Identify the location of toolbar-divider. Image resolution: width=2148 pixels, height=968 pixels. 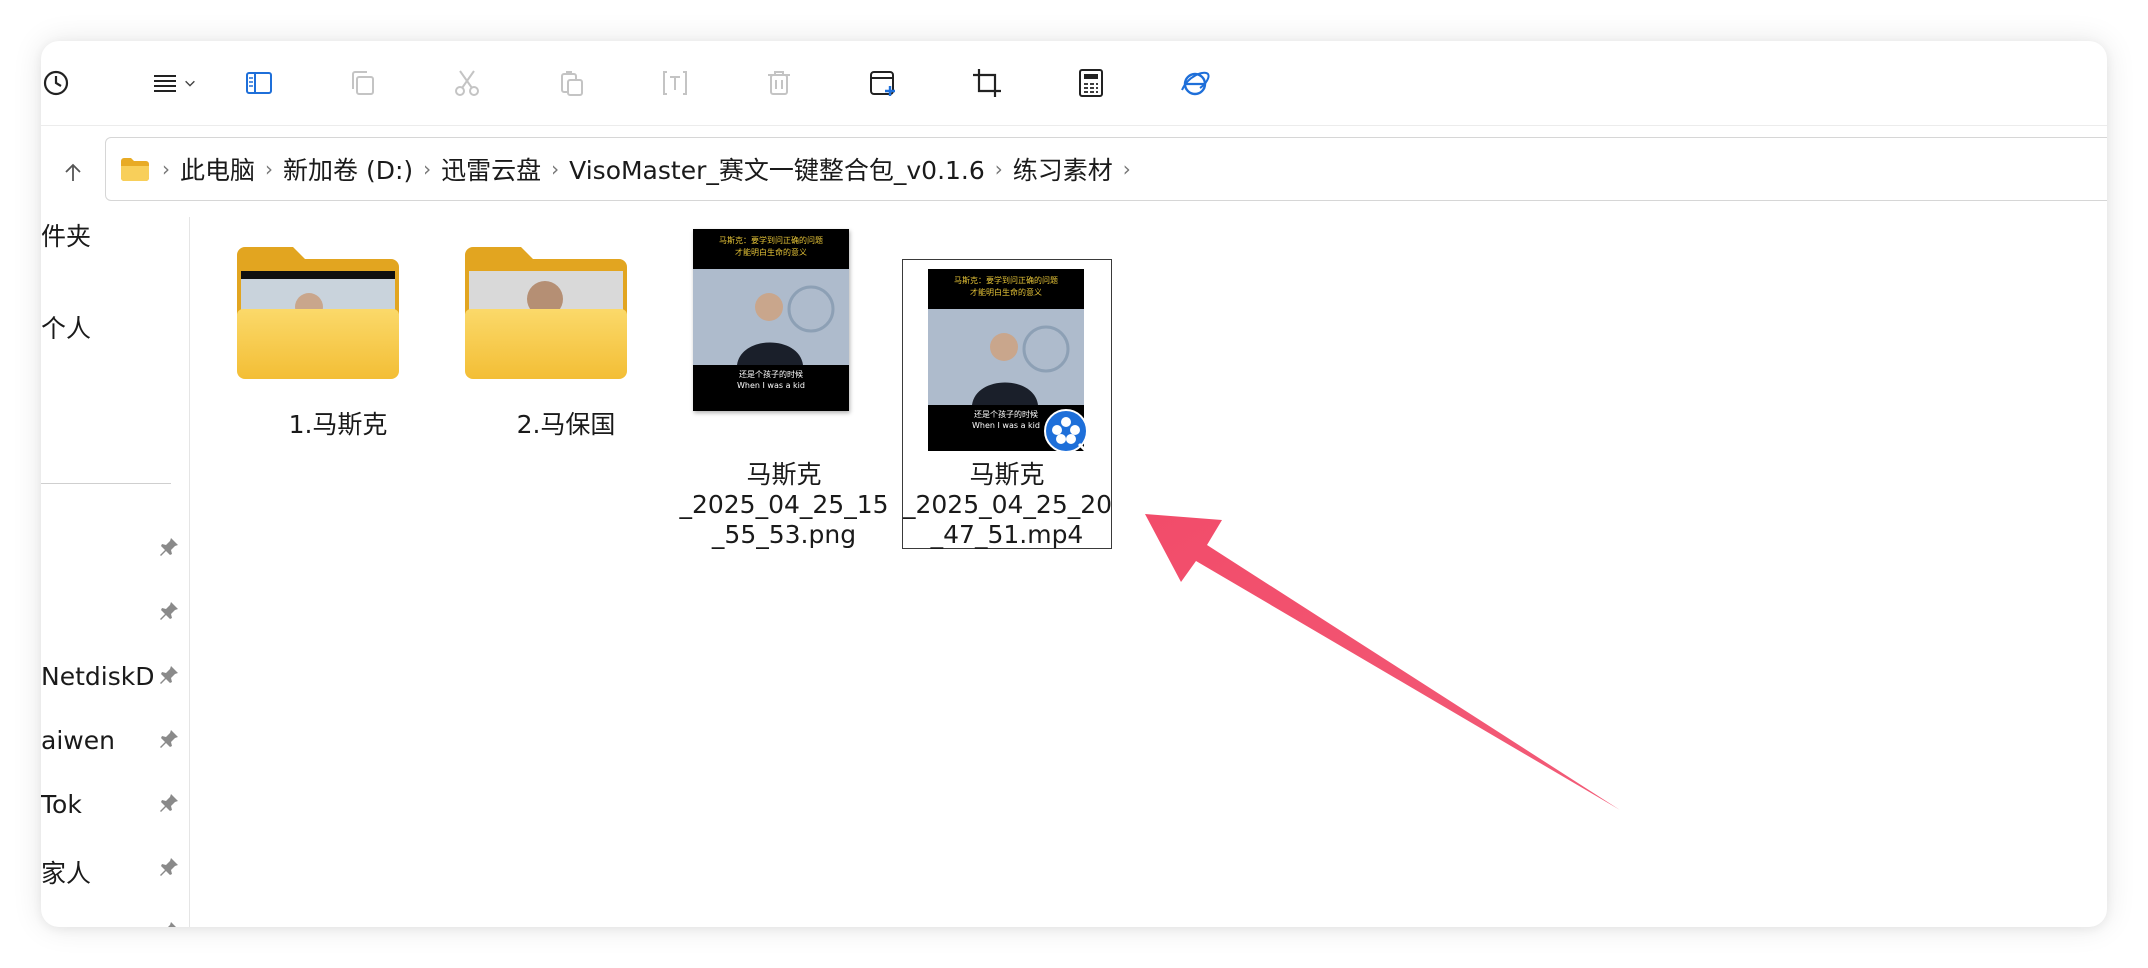
(1074, 125).